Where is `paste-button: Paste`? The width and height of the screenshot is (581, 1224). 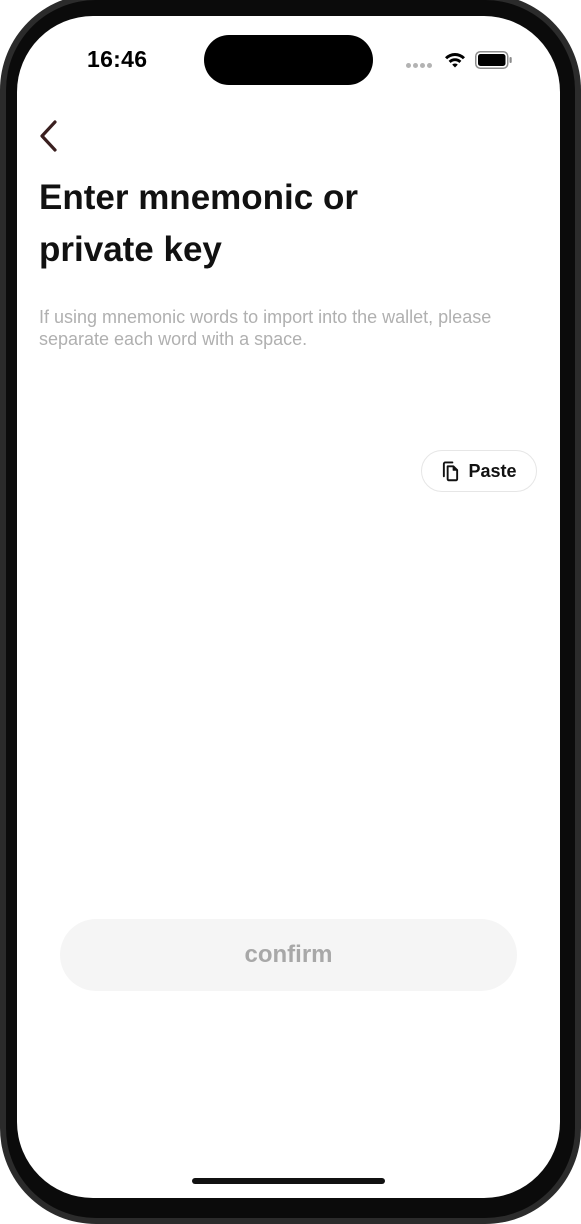 paste-button: Paste is located at coordinates (479, 471).